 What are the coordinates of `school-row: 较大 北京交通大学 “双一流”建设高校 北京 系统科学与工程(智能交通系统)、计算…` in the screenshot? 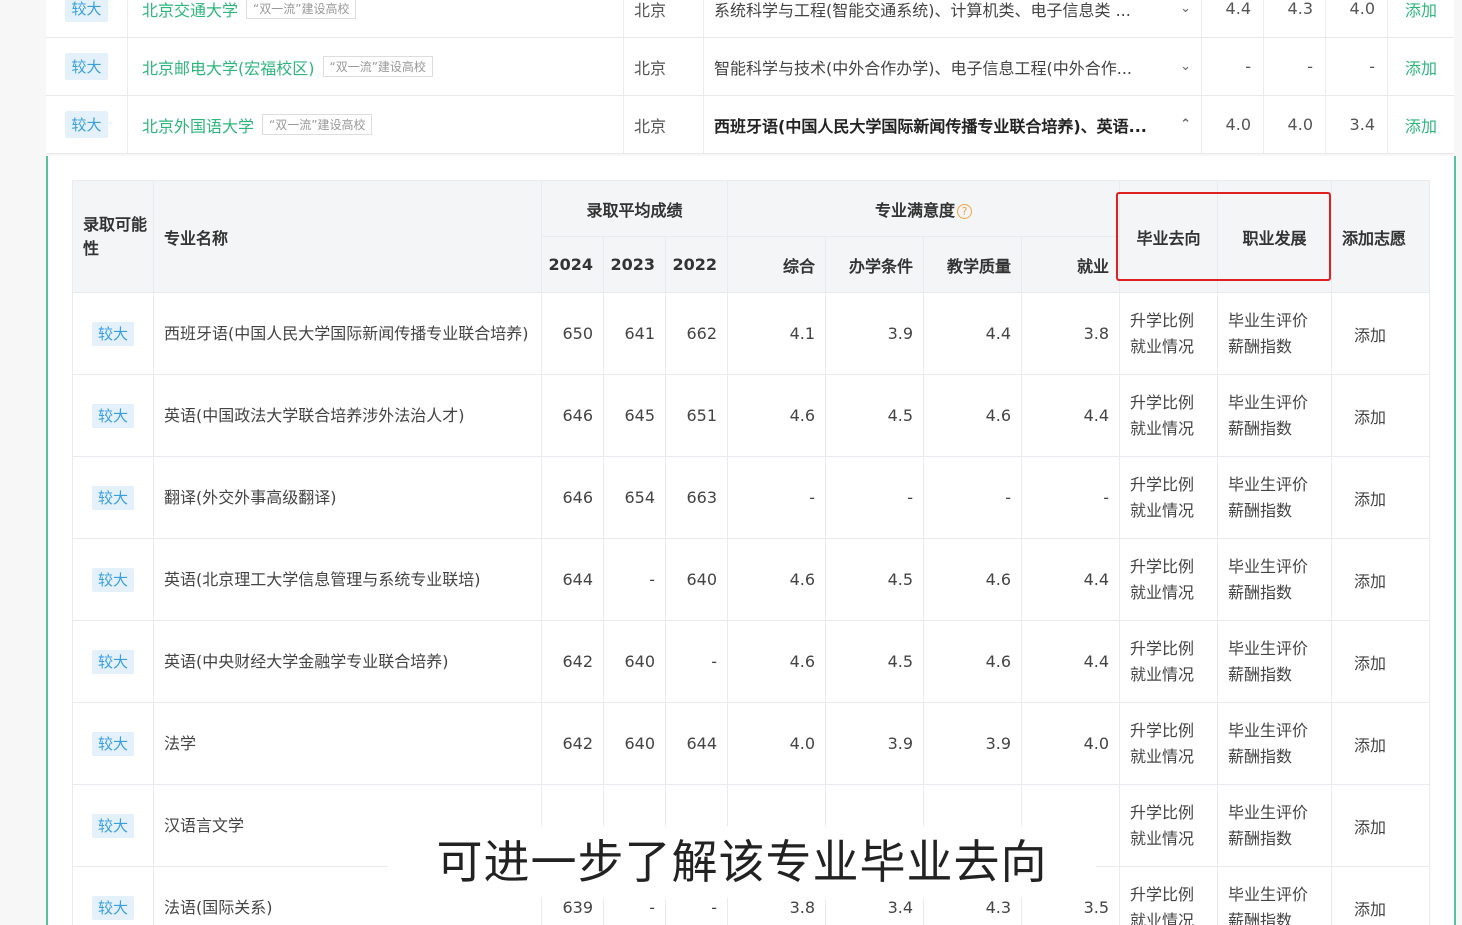 It's located at (750, 19).